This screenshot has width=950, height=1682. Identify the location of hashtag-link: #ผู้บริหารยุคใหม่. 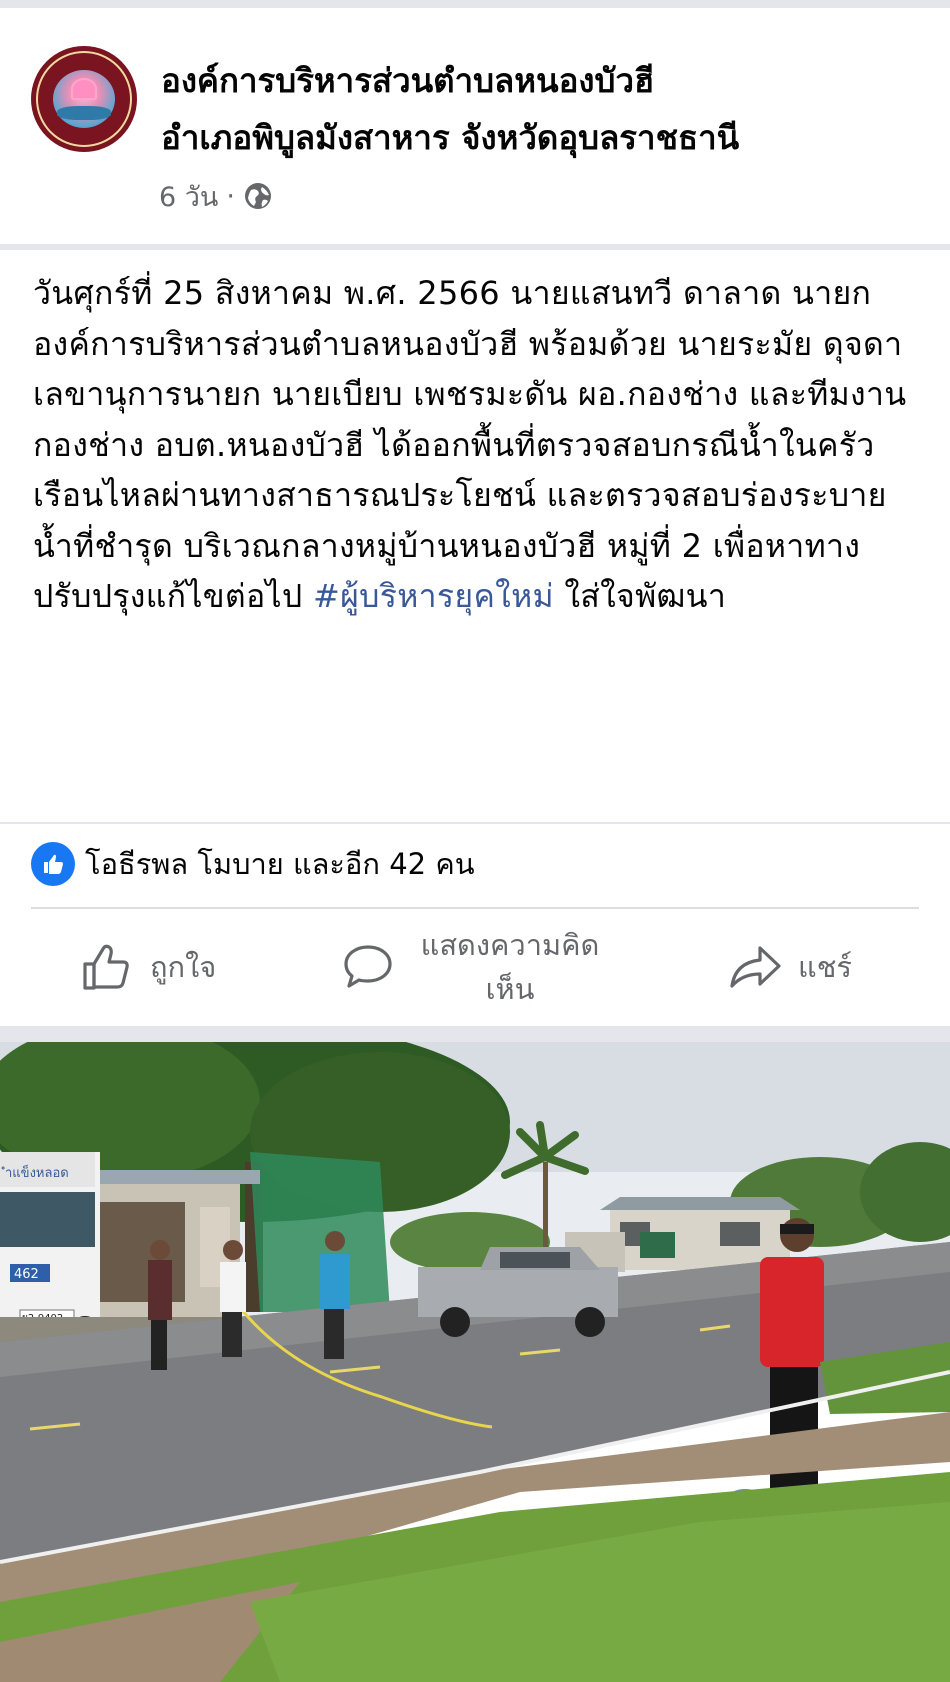
(433, 596).